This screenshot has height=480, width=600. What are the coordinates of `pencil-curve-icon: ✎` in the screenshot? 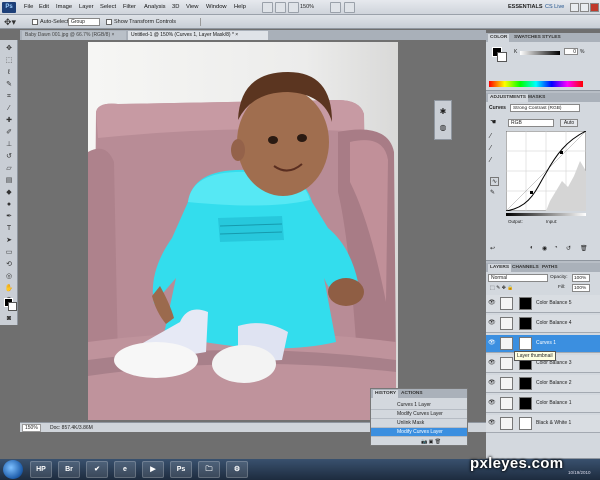 It's located at (494, 193).